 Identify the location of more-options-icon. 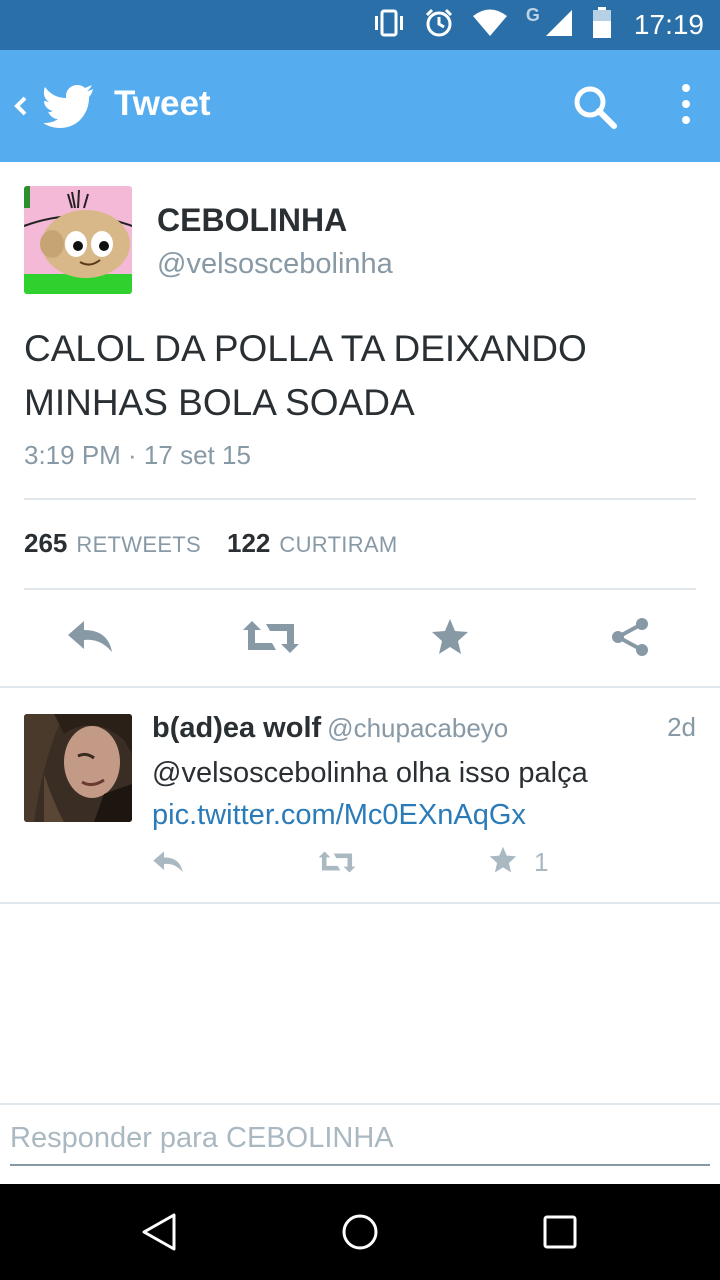
(686, 106).